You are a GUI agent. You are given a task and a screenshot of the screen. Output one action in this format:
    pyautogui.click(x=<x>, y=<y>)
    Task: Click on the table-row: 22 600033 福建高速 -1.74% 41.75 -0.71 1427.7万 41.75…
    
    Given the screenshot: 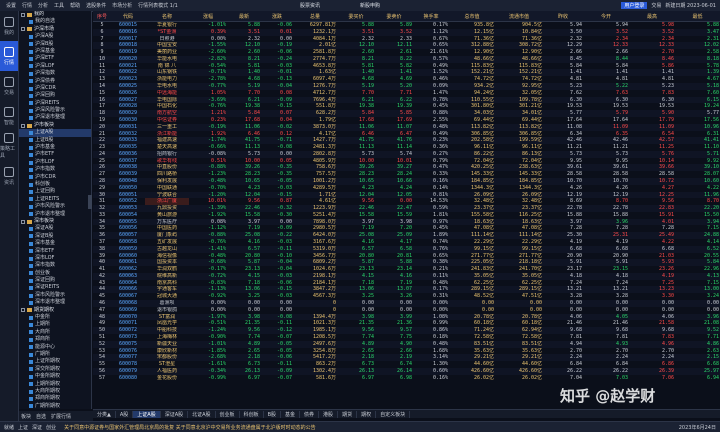 What is the action you would take?
    pyautogui.click(x=406, y=141)
    